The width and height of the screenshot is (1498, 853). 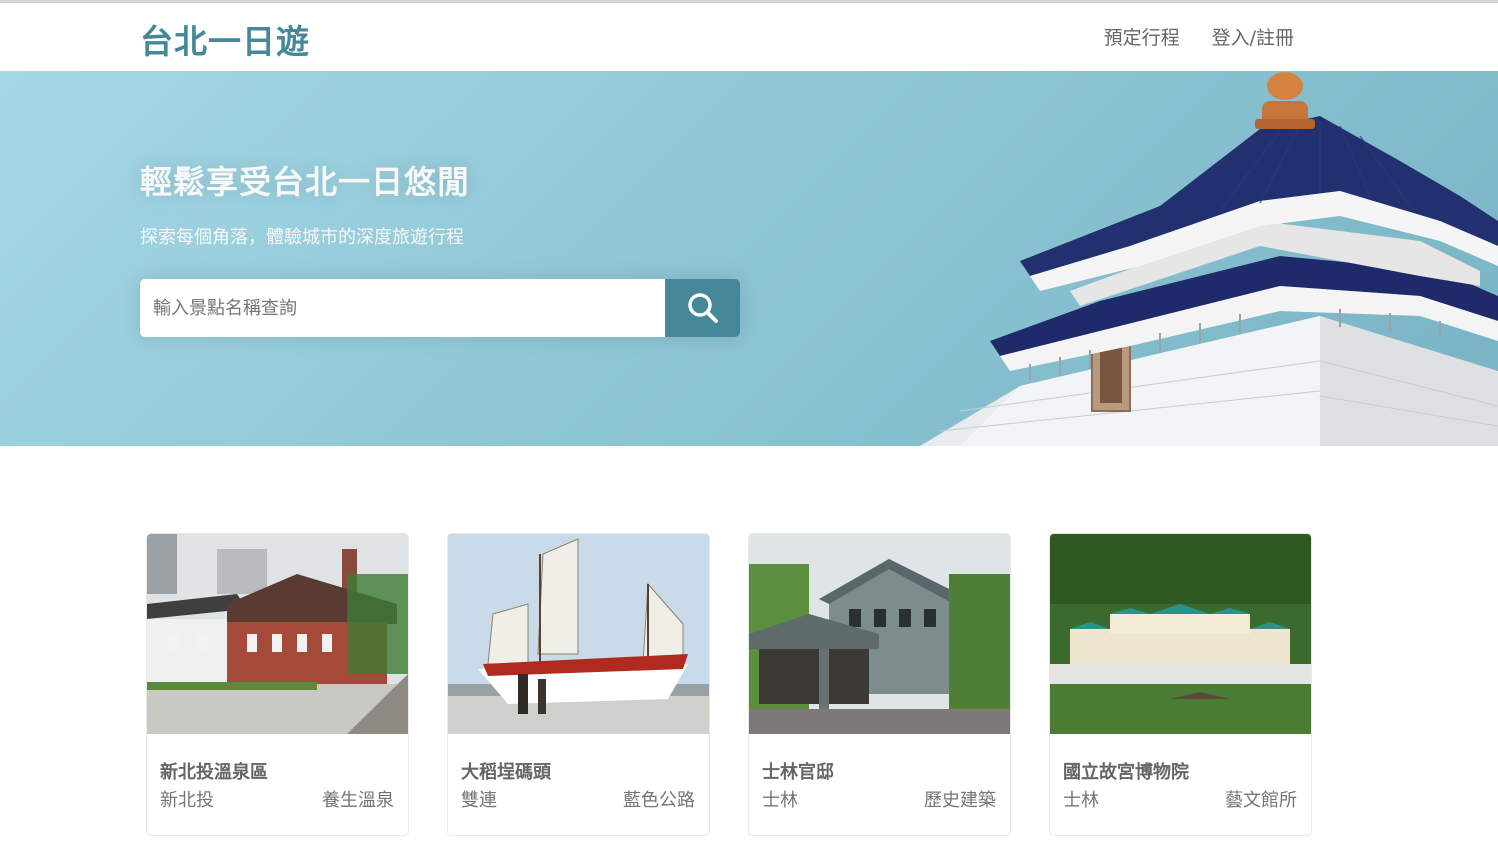 I want to click on booking-link: 預定行程, so click(x=1142, y=36).